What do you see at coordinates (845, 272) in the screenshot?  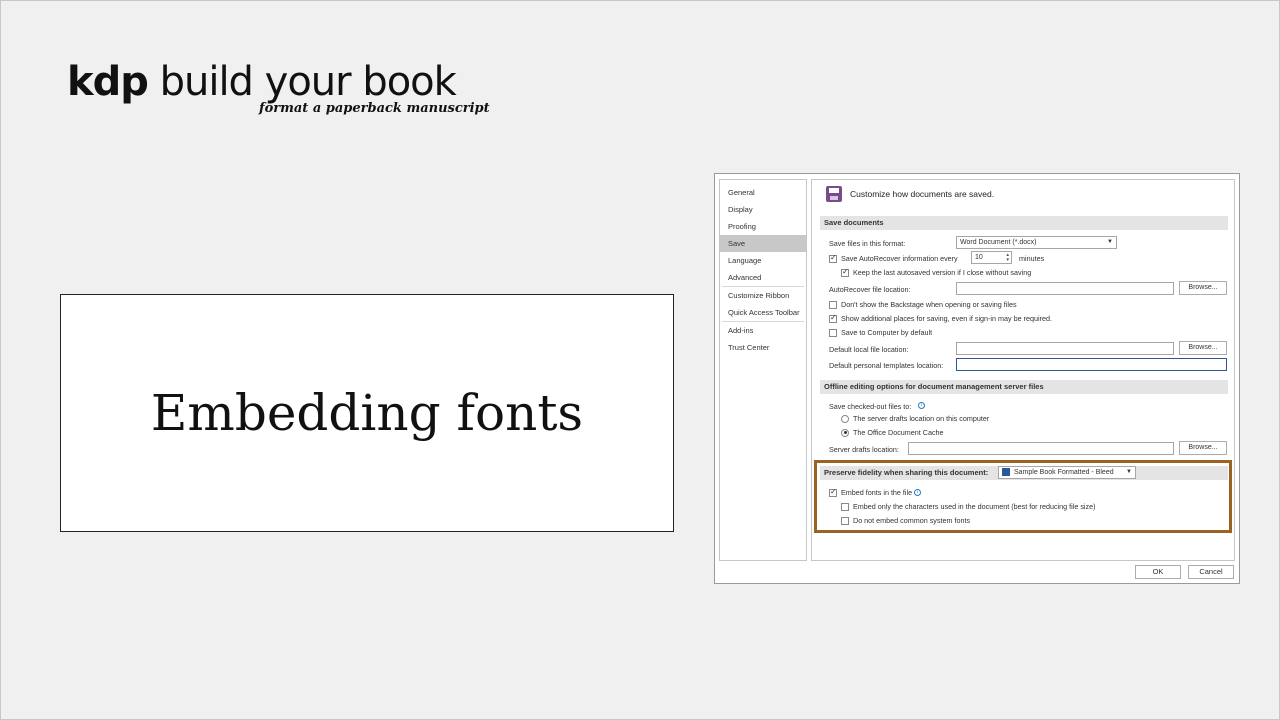 I see `keep-autosaved-checkbox` at bounding box center [845, 272].